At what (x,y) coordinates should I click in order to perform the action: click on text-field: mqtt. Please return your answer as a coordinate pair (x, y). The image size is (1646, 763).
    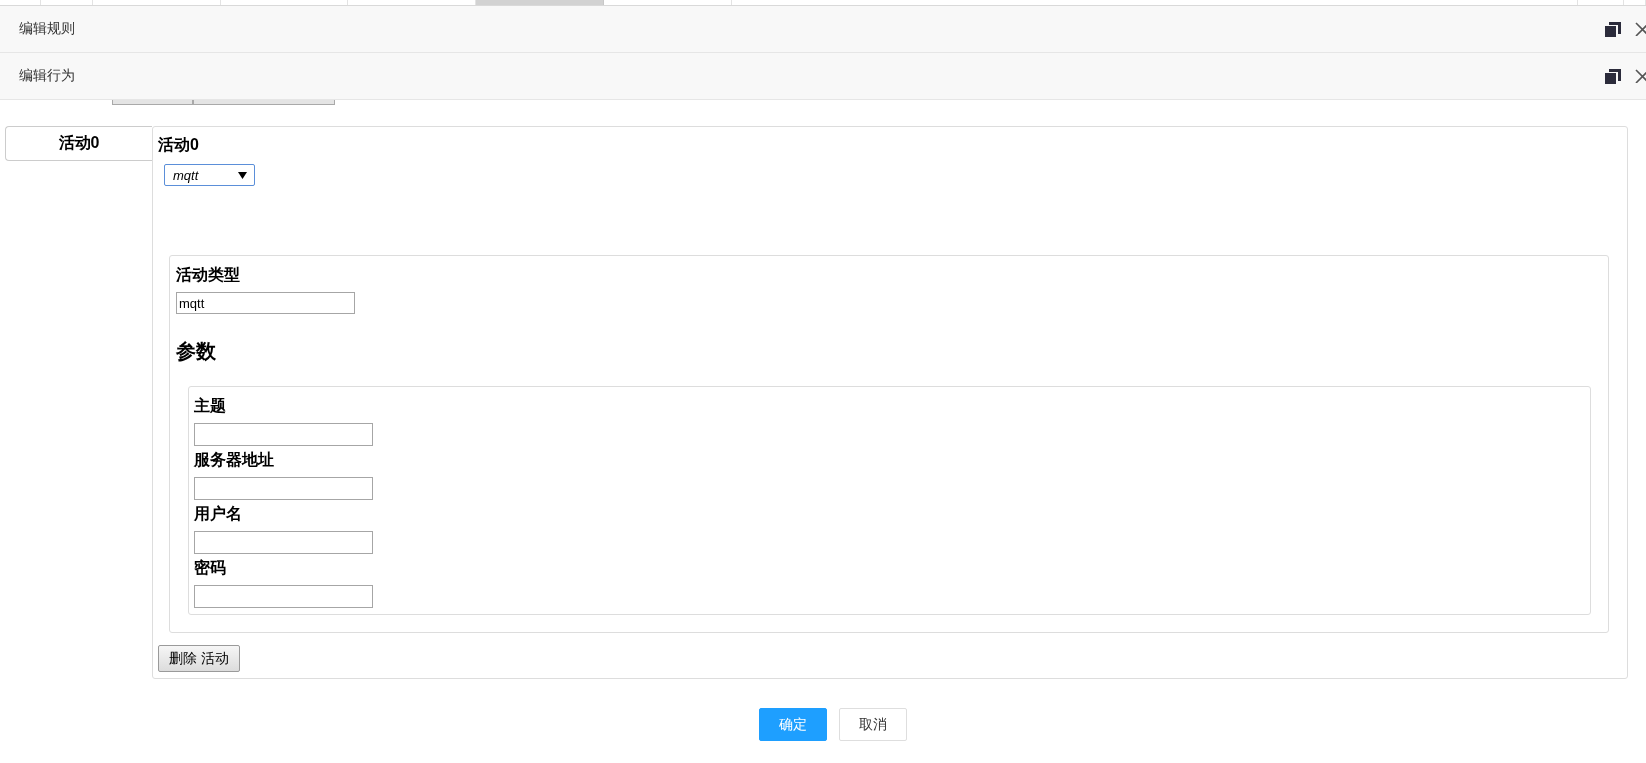
    Looking at the image, I should click on (265, 303).